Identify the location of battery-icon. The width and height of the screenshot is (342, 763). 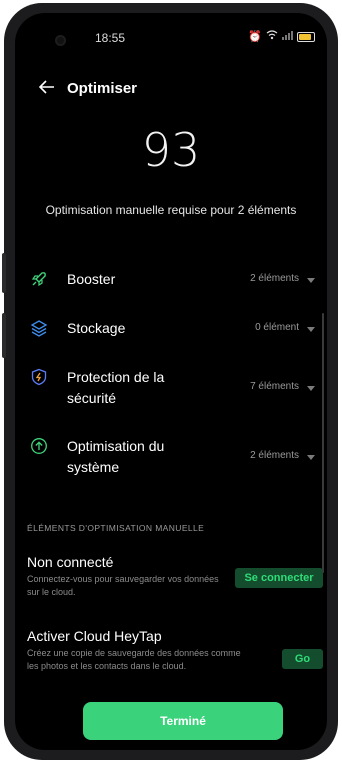
(306, 36).